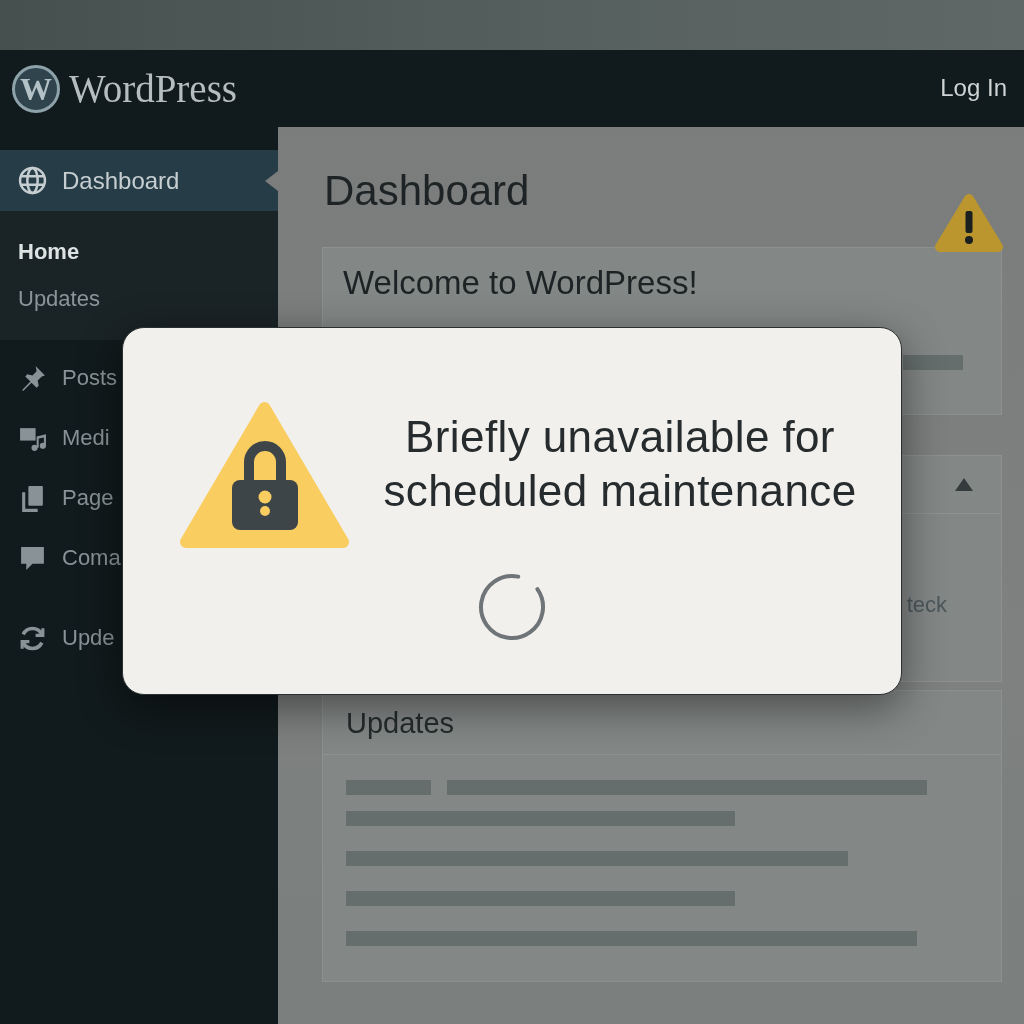 The width and height of the screenshot is (1024, 1024). Describe the element at coordinates (620, 464) in the screenshot. I see `dialog-message: Briefly unavailable for scheduled maintenance` at that location.